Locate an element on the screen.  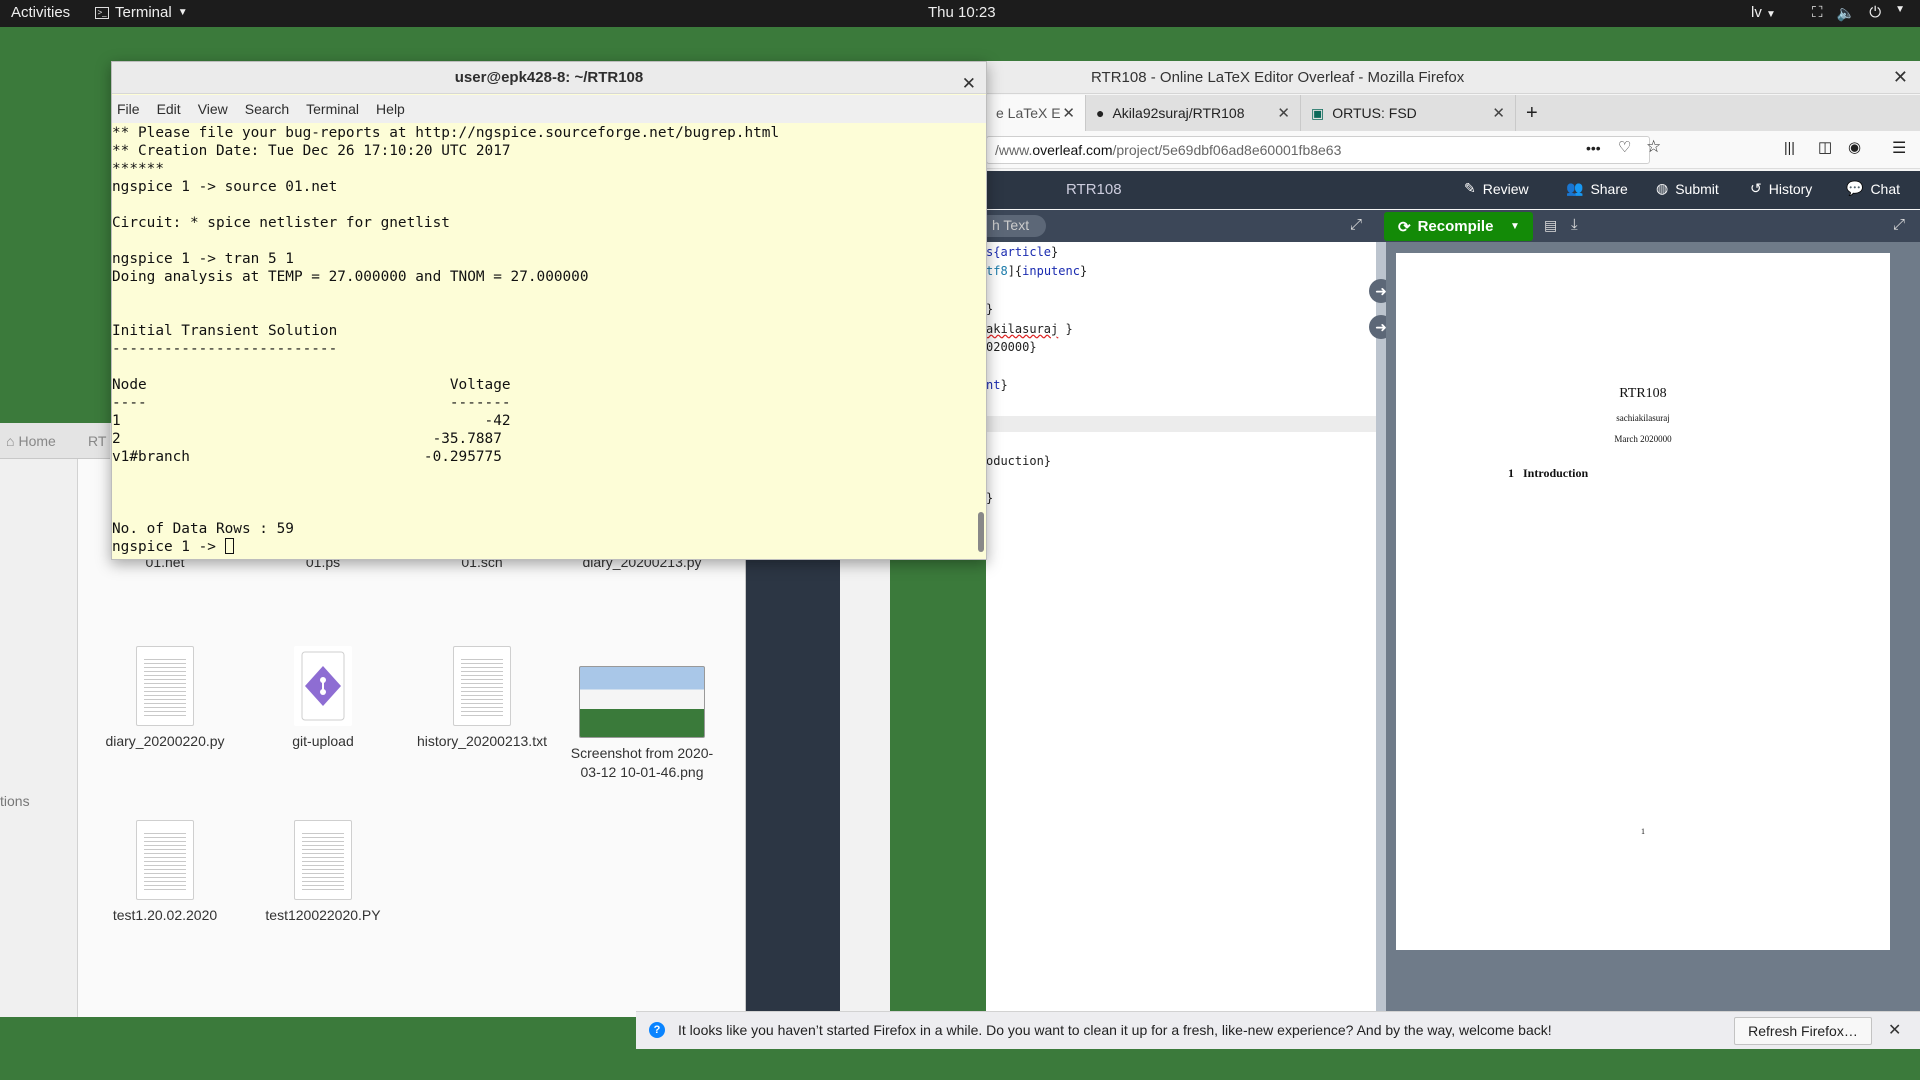
file-item: history_20200213.txt is located at coordinates (482, 698).